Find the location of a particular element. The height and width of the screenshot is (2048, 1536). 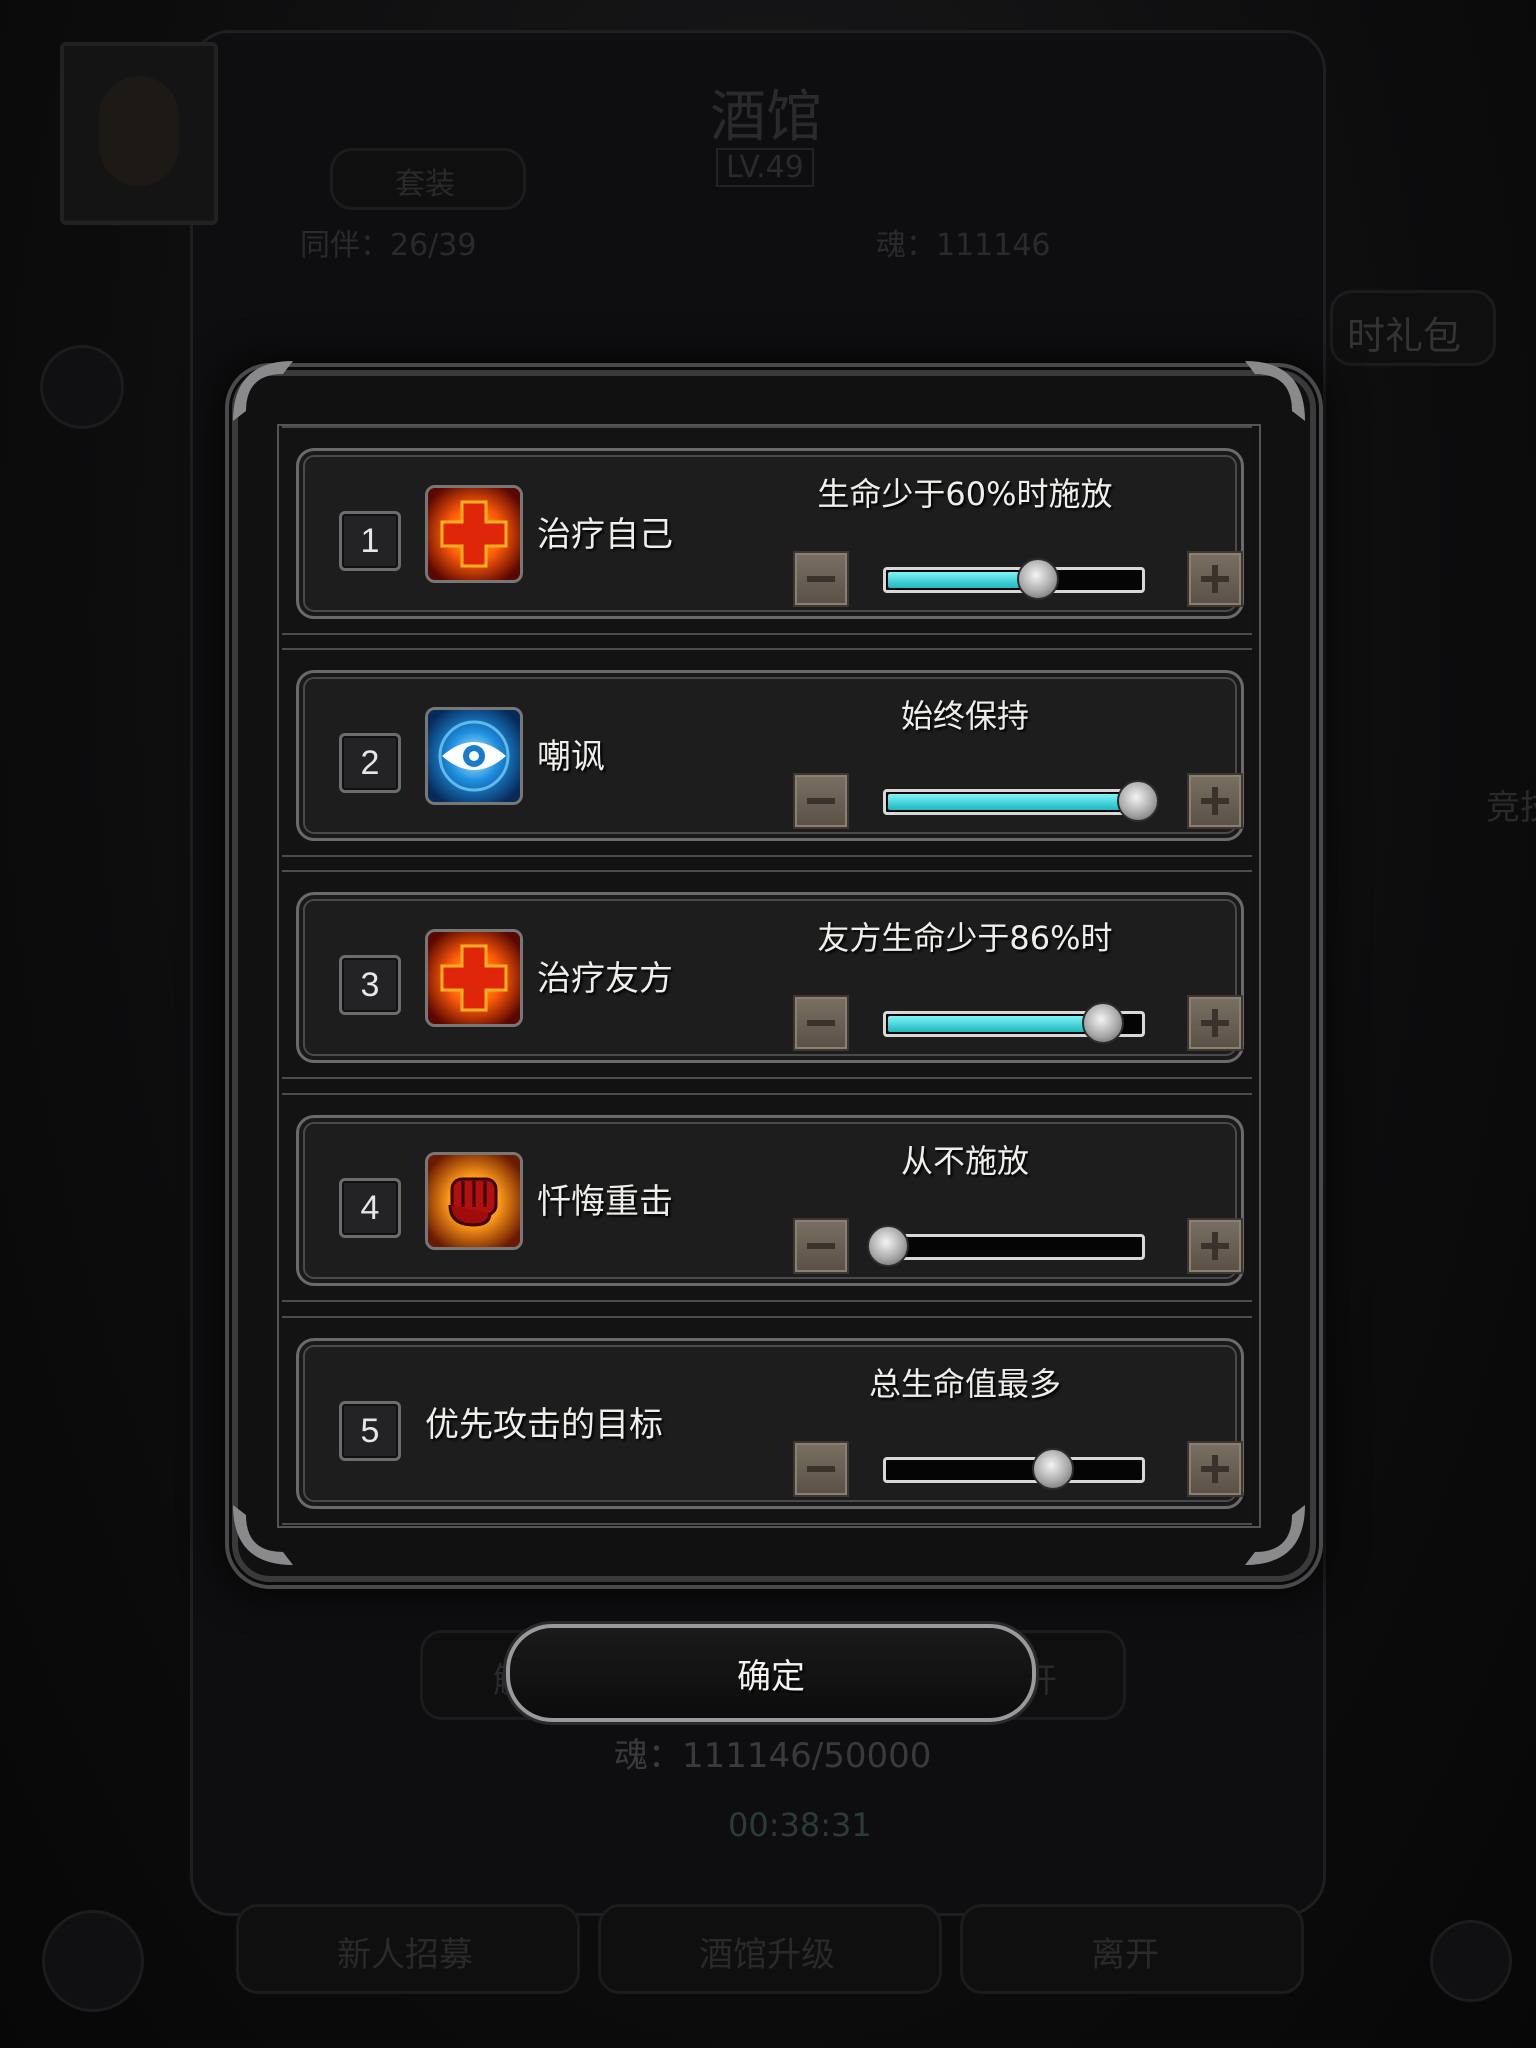

cast-condition: 从不施放 is located at coordinates (964, 1161).